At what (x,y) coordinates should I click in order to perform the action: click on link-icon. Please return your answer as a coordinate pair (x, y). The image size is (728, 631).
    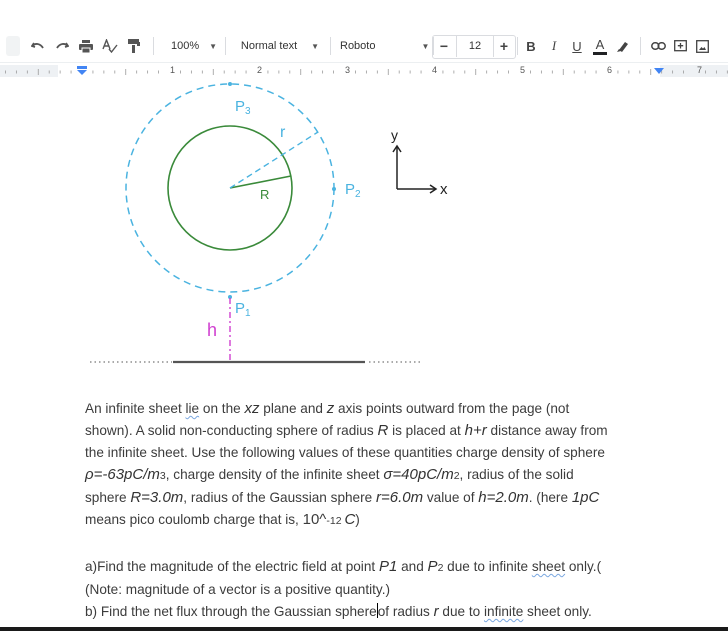
    Looking at the image, I should click on (658, 46).